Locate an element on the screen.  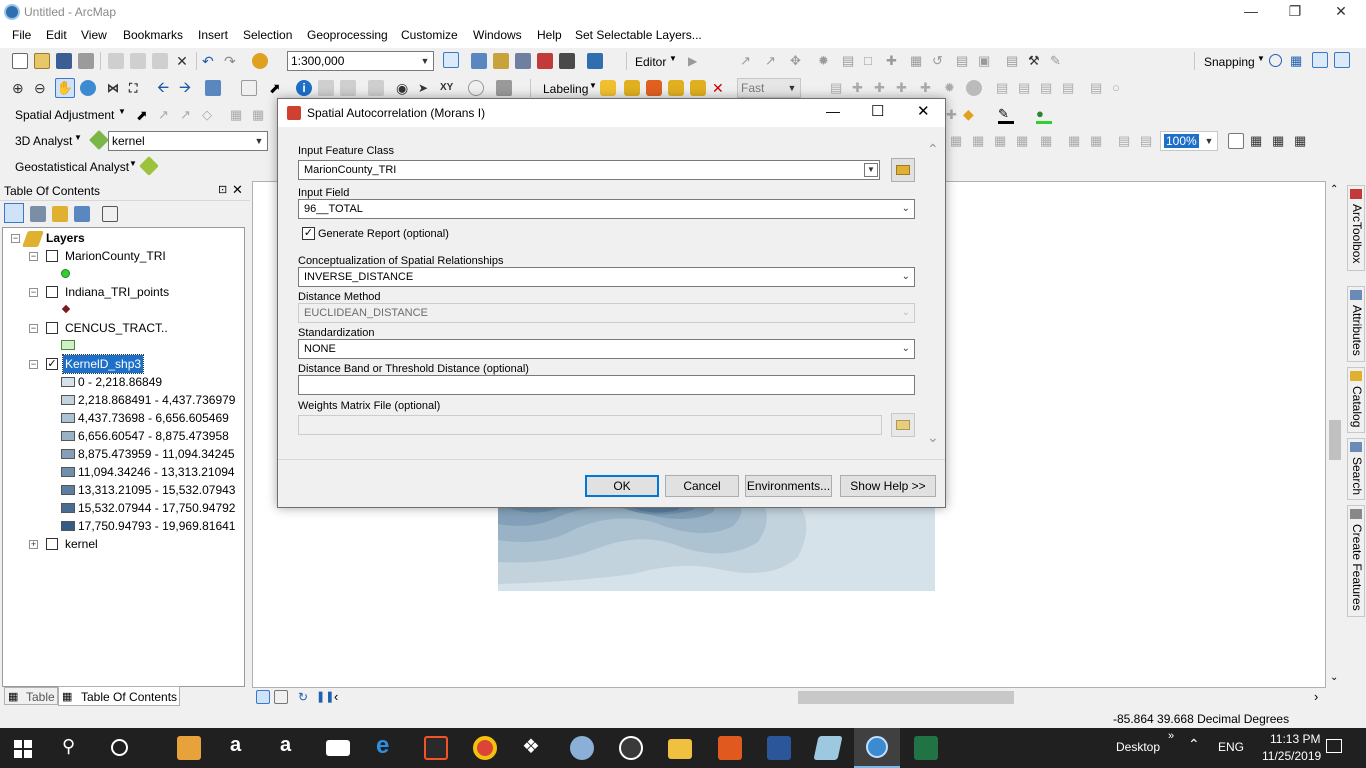
point-snapping-icon is located at coordinates (1275, 60).